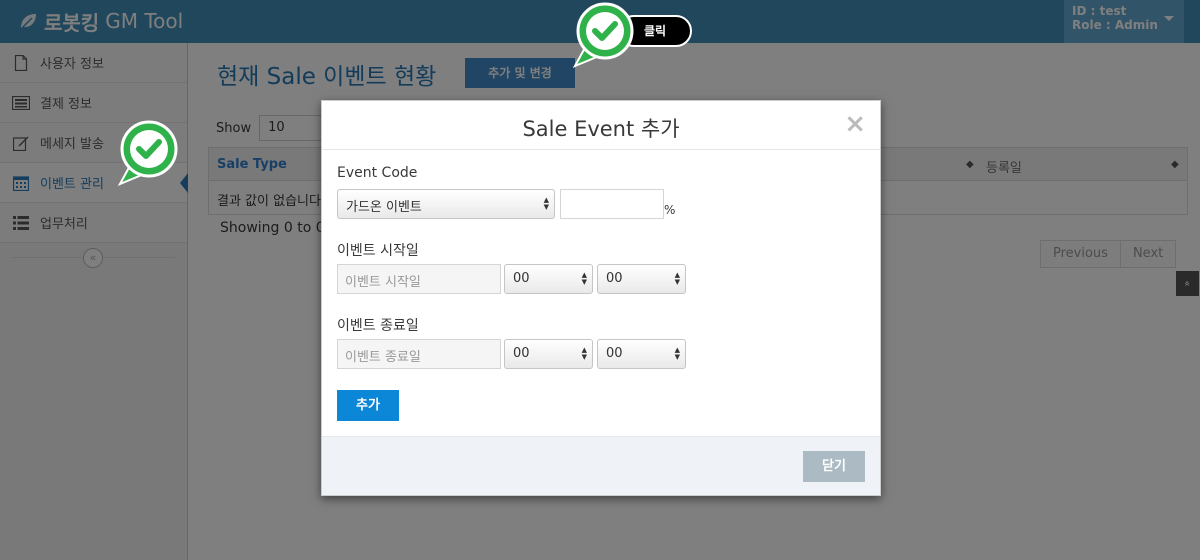 The image size is (1200, 560). Describe the element at coordinates (378, 326) in the screenshot. I see `end-date-label: 이벤트 종료일` at that location.